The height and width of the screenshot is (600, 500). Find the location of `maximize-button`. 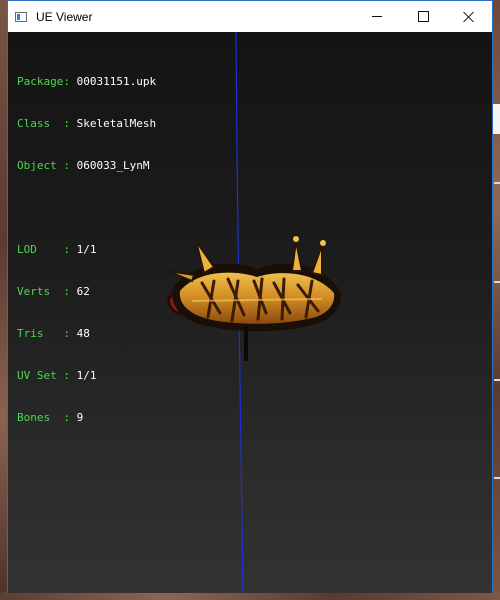

maximize-button is located at coordinates (423, 16).